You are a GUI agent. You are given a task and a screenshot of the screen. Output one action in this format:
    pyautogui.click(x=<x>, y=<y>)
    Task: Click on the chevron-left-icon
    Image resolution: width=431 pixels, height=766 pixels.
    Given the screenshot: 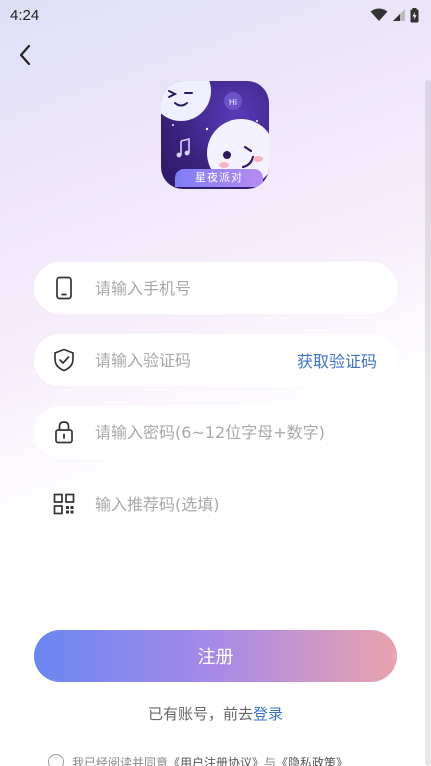 What is the action you would take?
    pyautogui.click(x=25, y=55)
    